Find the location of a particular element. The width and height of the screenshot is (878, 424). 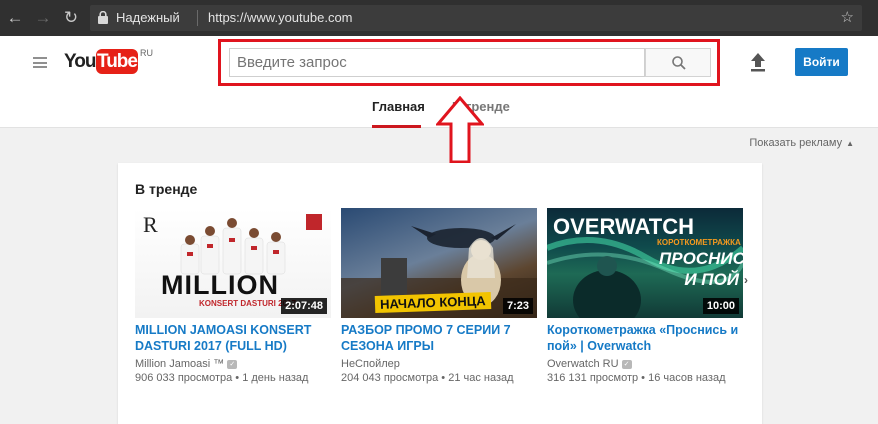

search-icon is located at coordinates (679, 63).